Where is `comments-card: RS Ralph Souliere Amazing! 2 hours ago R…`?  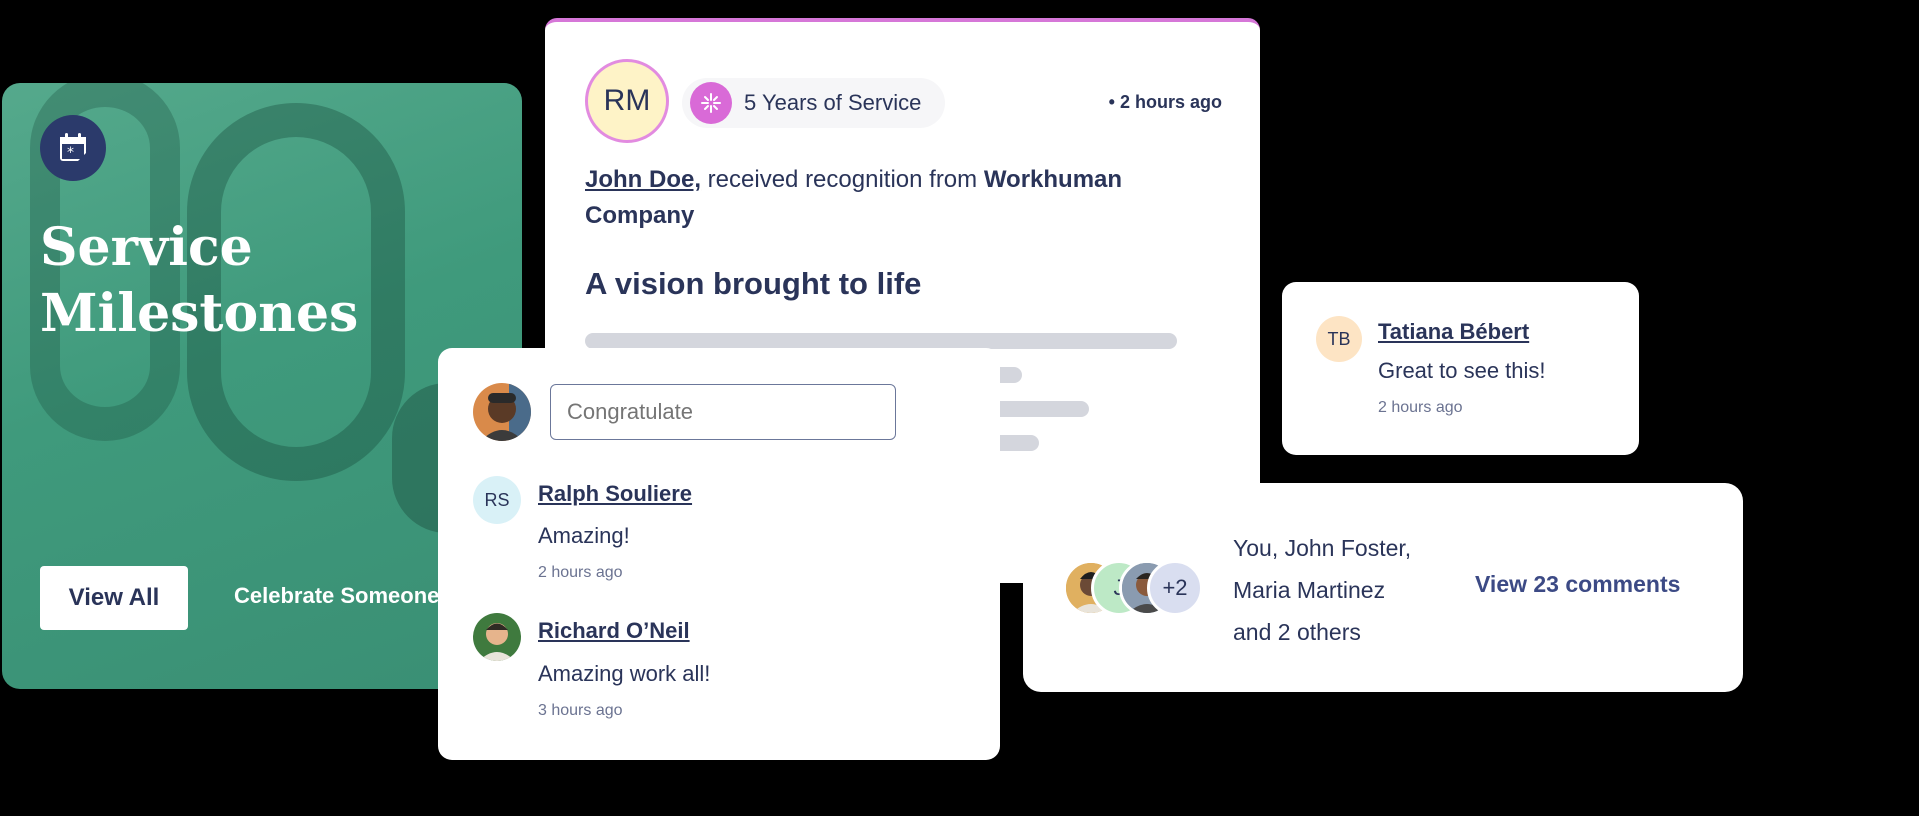
comments-card: RS Ralph Souliere Amazing! 2 hours ago R… is located at coordinates (719, 554).